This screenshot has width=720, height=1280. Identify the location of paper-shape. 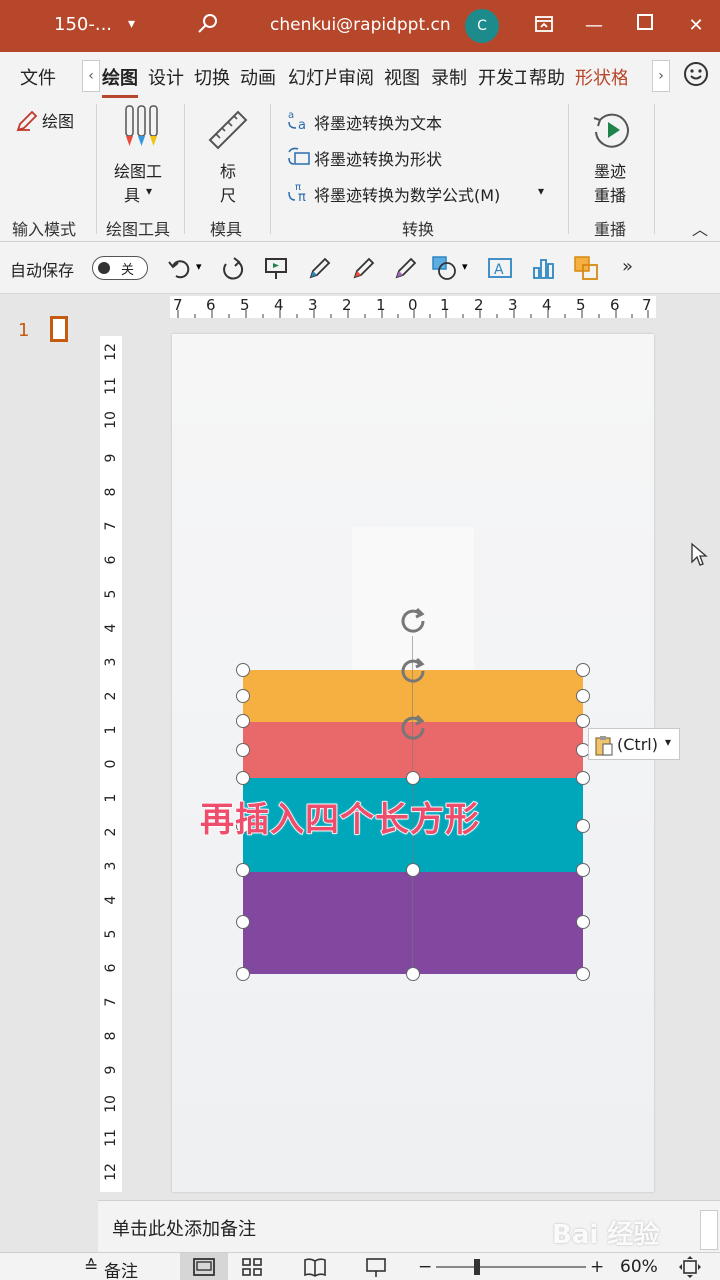
(413, 599).